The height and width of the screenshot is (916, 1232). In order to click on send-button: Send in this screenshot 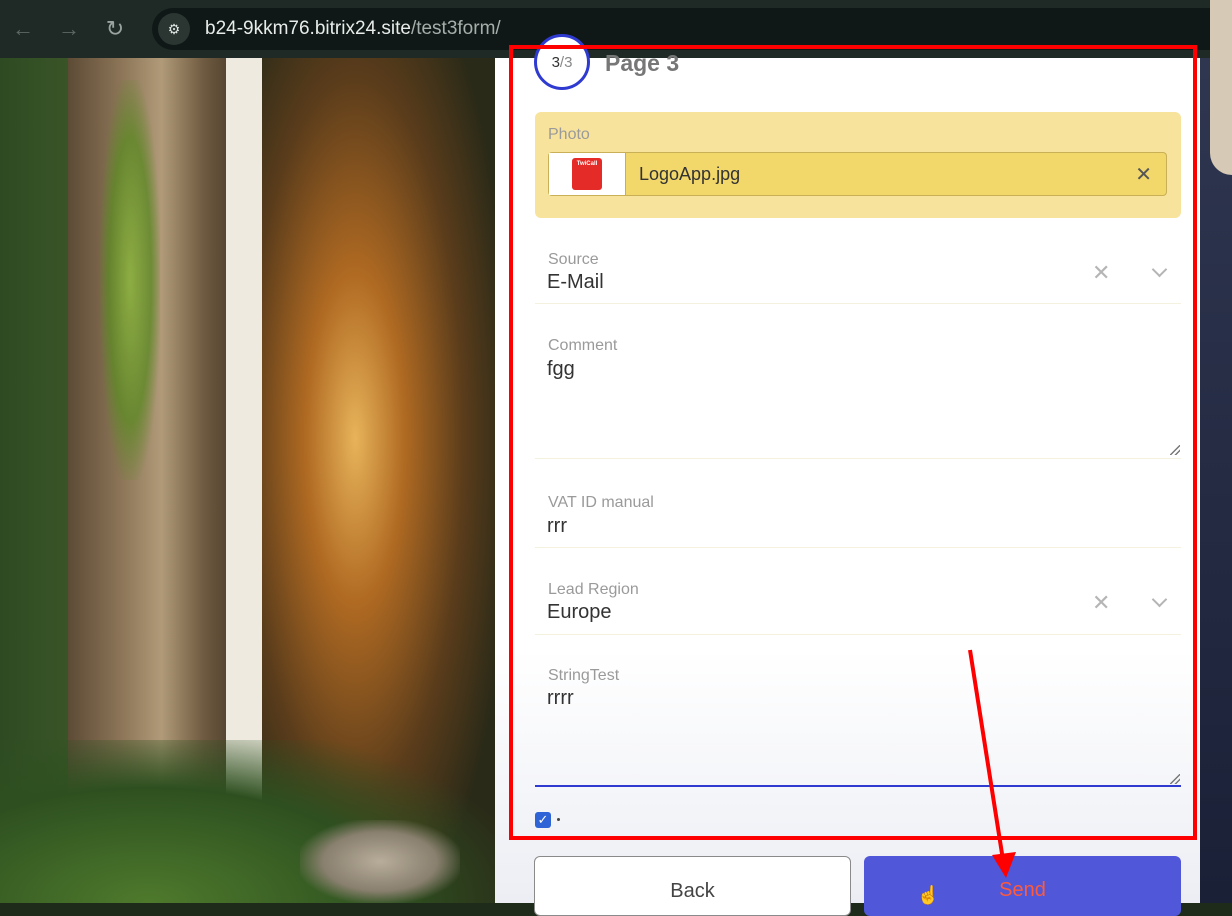, I will do `click(1022, 886)`.